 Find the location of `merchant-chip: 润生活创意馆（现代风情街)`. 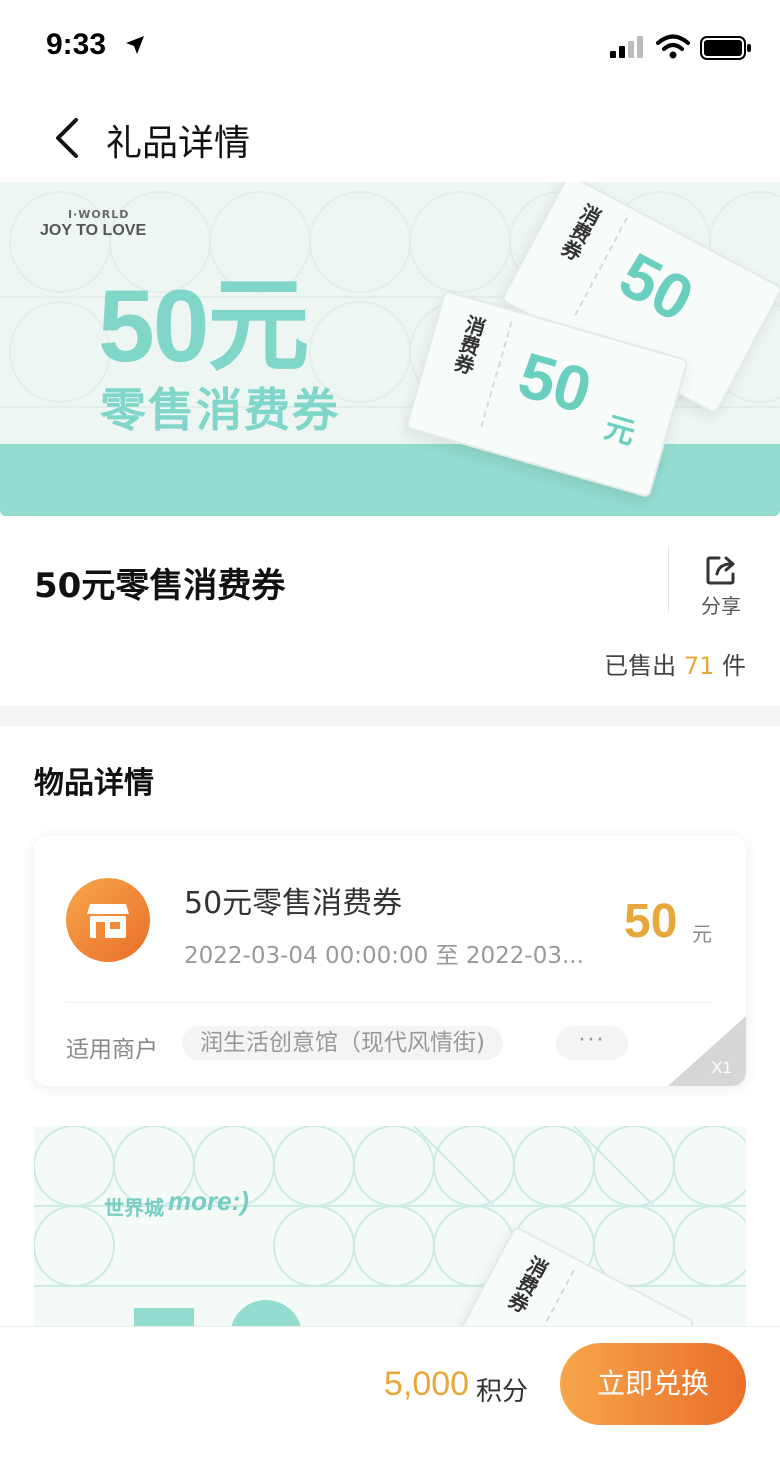

merchant-chip: 润生活创意馆（现代风情街) is located at coordinates (342, 1043).